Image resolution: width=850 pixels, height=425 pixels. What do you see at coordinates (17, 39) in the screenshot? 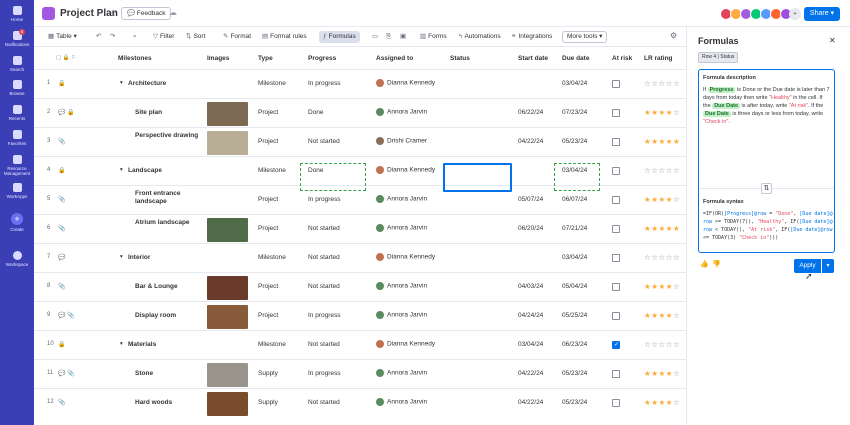
I see `rail-item-notifications: Notifications` at bounding box center [17, 39].